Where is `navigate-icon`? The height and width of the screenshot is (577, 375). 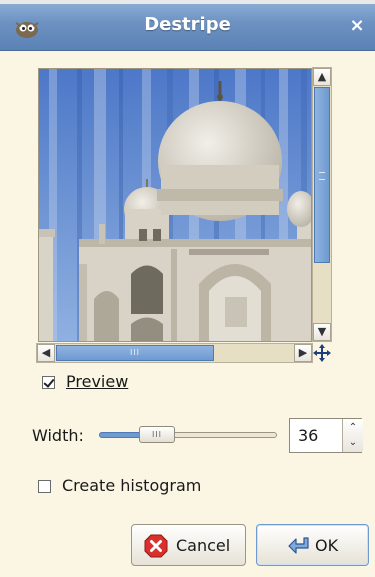 navigate-icon is located at coordinates (322, 353).